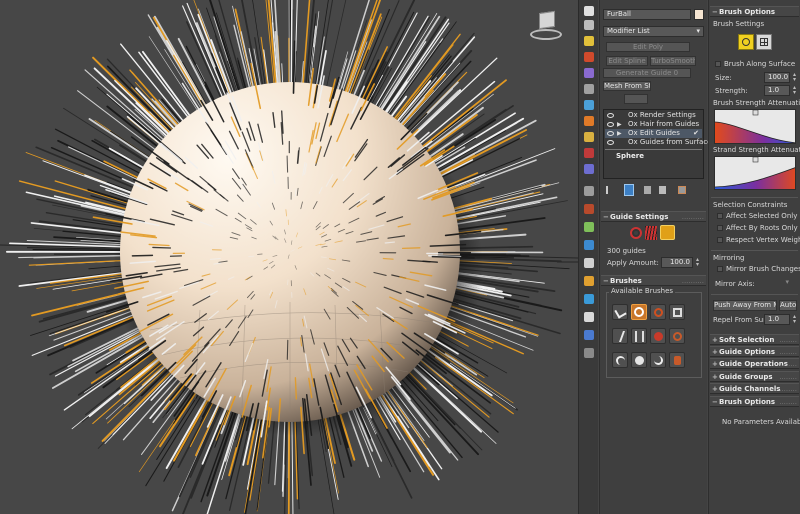  Describe the element at coordinates (589, 121) in the screenshot. I see `angle-snap-icon` at that location.